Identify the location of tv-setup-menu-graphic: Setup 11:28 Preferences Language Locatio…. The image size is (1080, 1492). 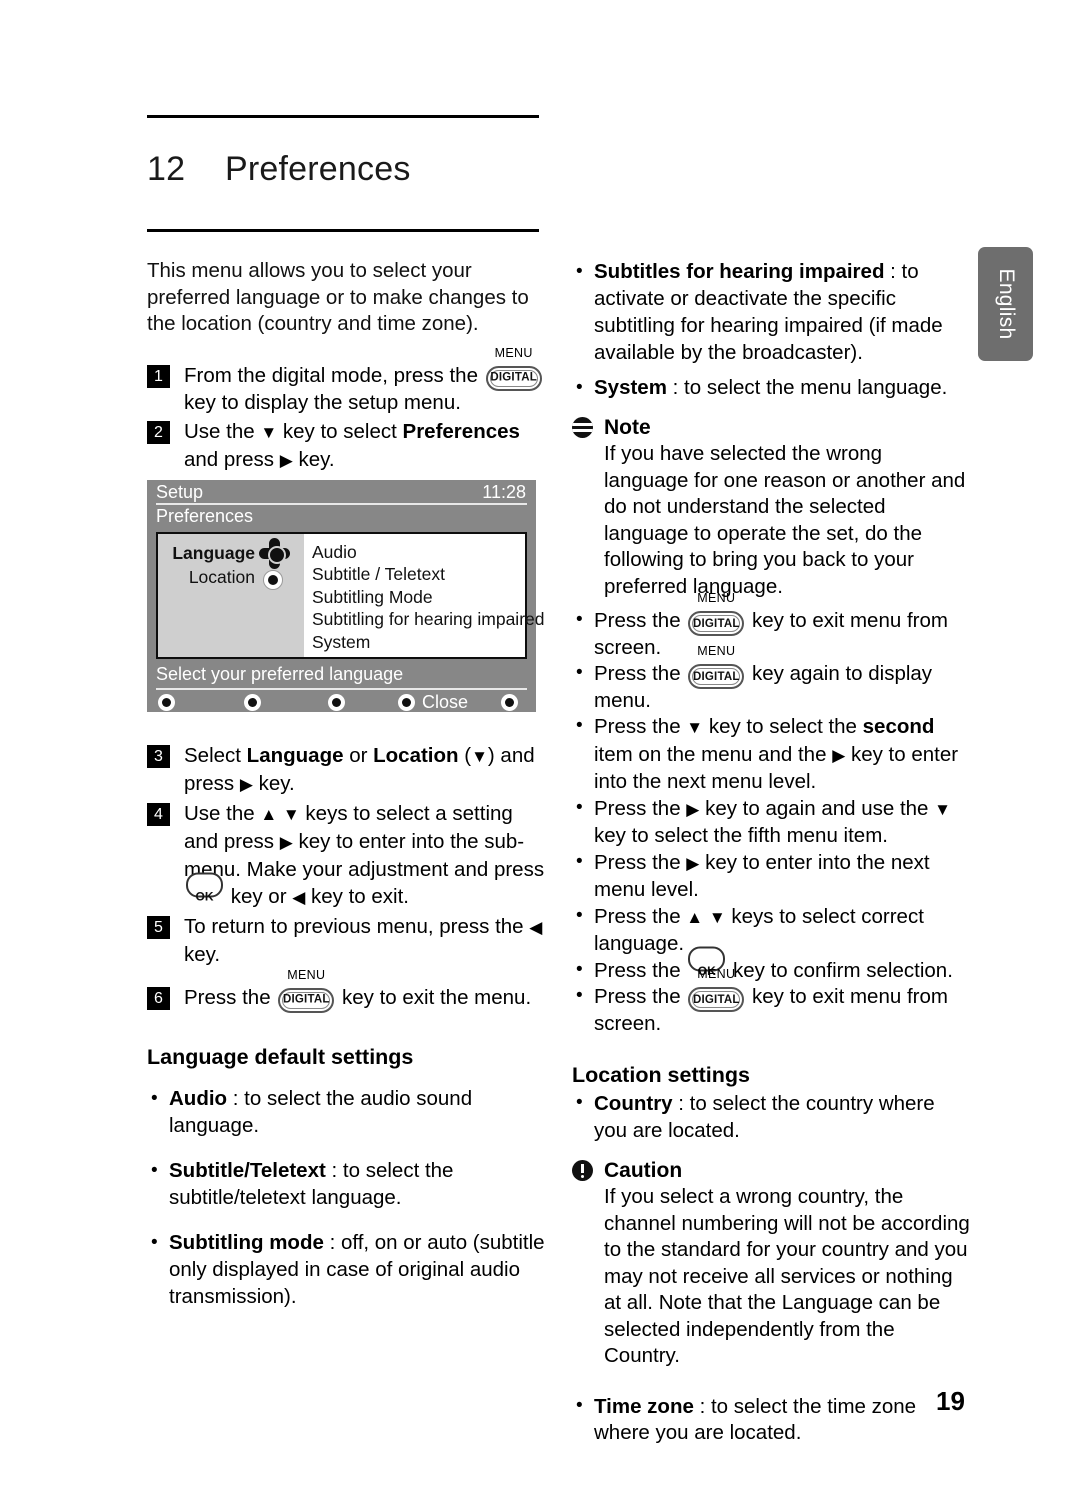
(346, 595).